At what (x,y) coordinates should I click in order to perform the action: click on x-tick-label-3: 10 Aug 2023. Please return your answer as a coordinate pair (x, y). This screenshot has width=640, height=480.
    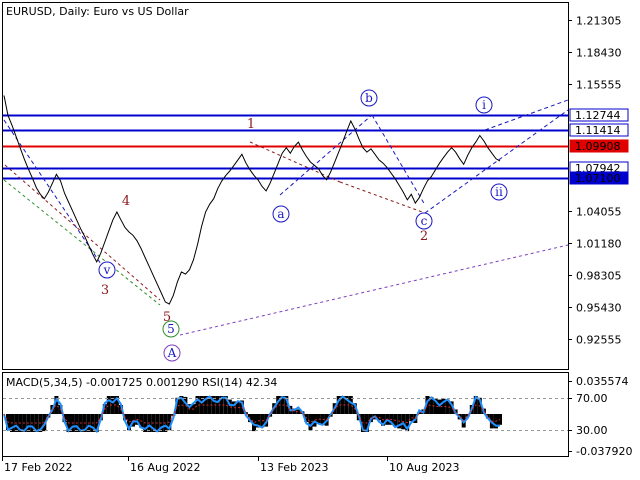
    Looking at the image, I should click on (424, 467).